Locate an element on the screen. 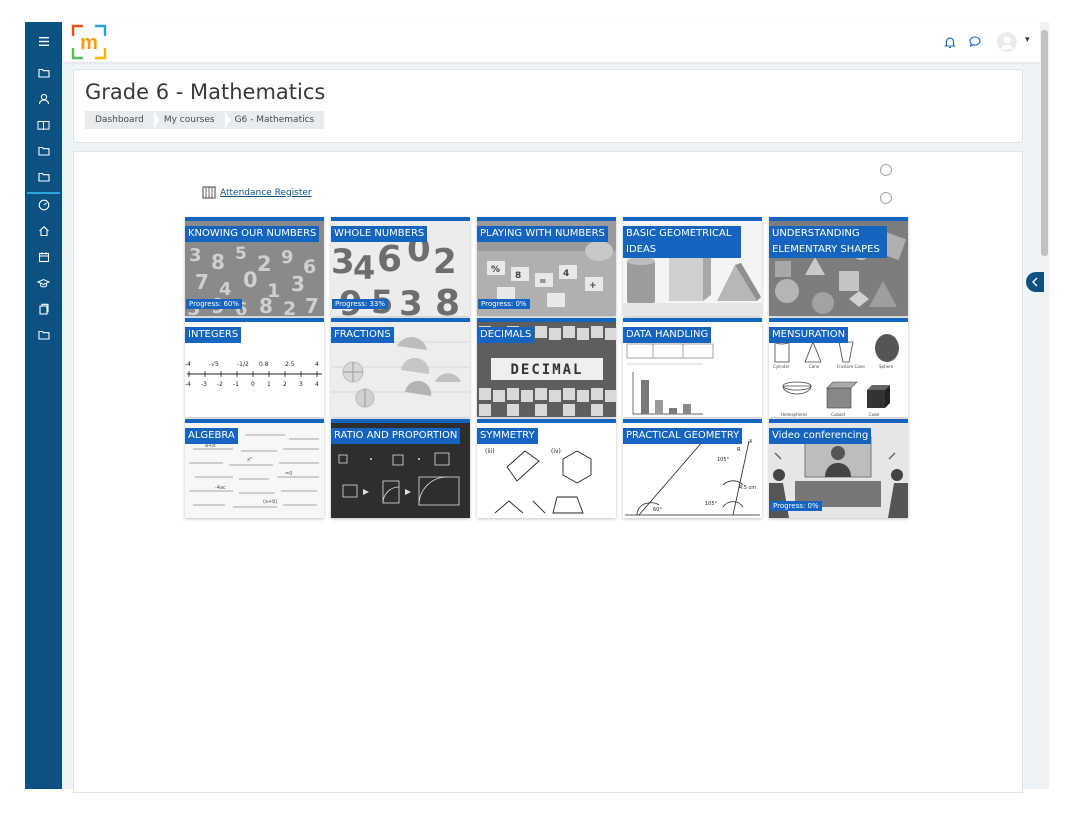  tile-decimals: DECIMAL DECIMALS is located at coordinates (546, 367).